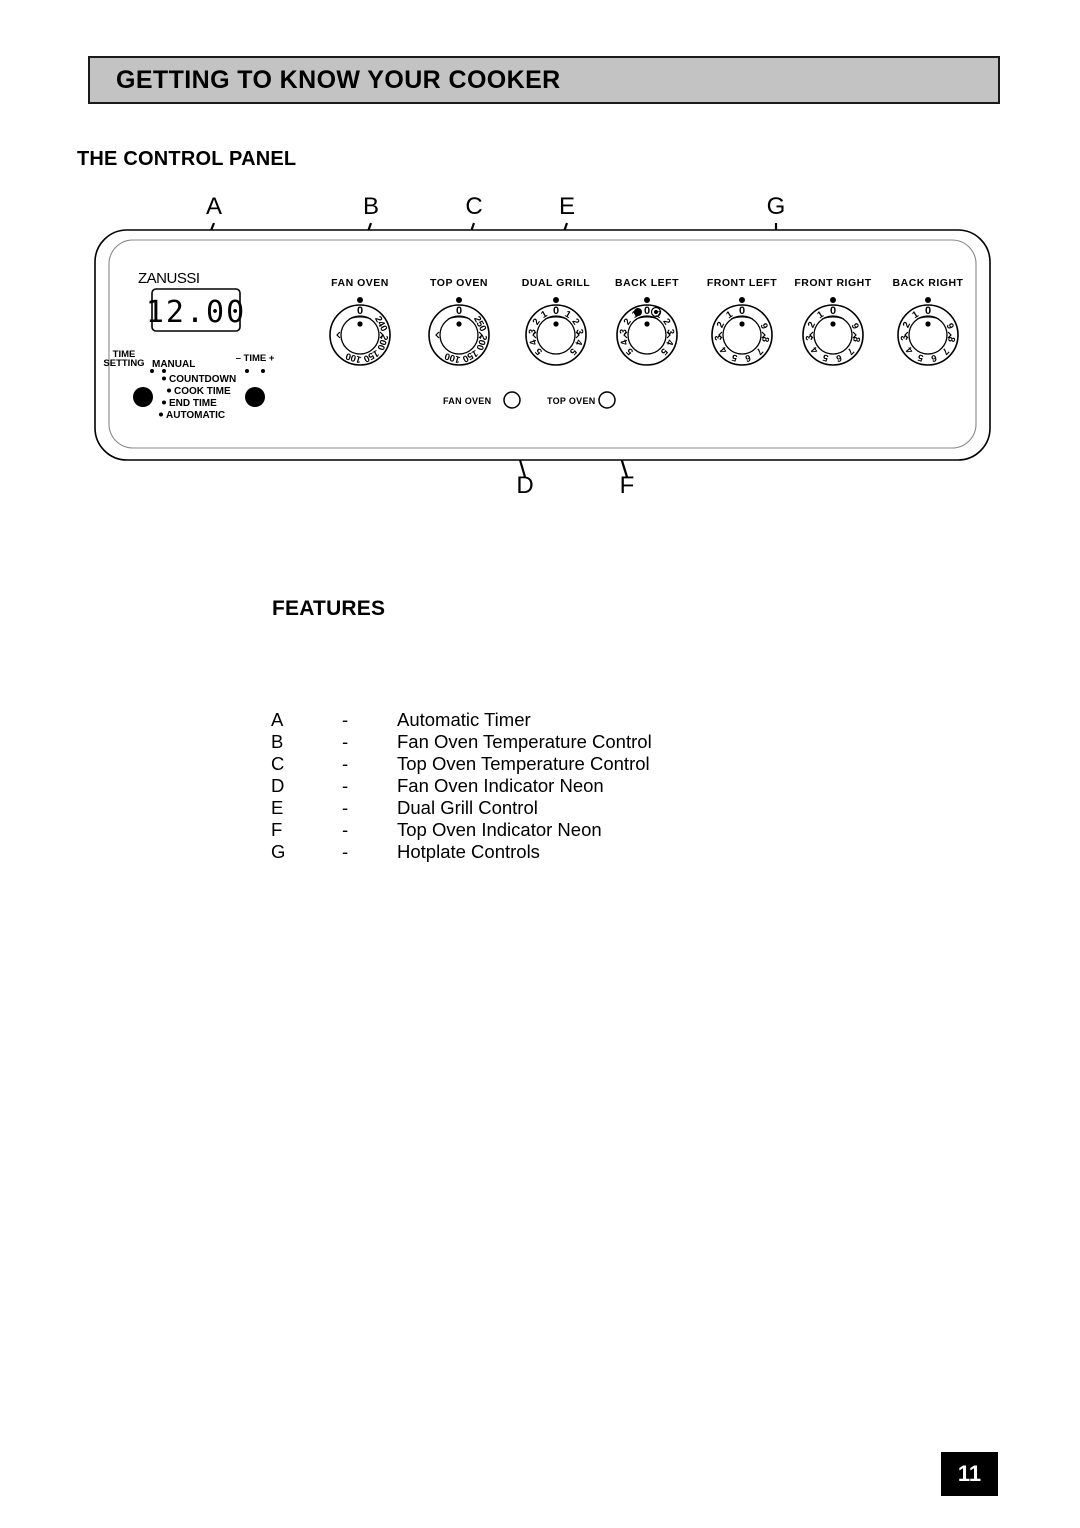  What do you see at coordinates (143, 397) in the screenshot?
I see `time-setting-button` at bounding box center [143, 397].